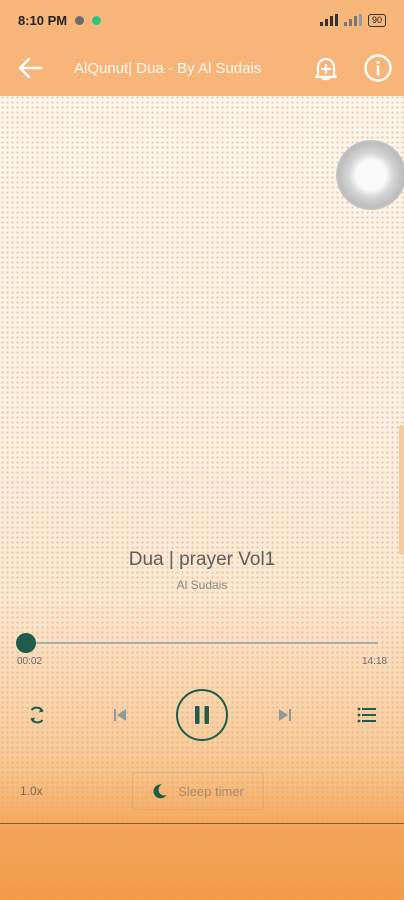 This screenshot has height=900, width=404. I want to click on edge-handle, so click(401, 490).